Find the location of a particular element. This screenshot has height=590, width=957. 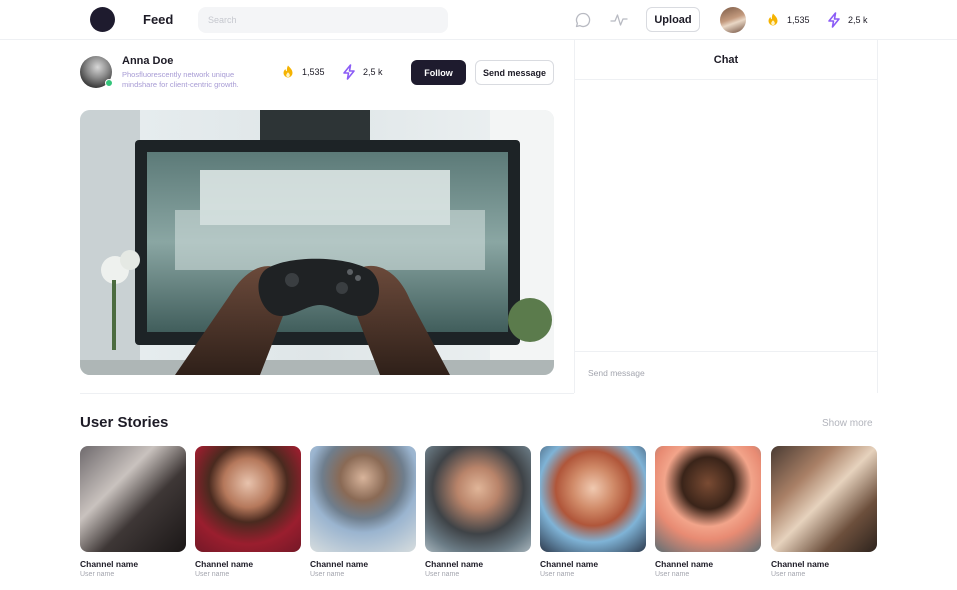

logo is located at coordinates (102, 19).